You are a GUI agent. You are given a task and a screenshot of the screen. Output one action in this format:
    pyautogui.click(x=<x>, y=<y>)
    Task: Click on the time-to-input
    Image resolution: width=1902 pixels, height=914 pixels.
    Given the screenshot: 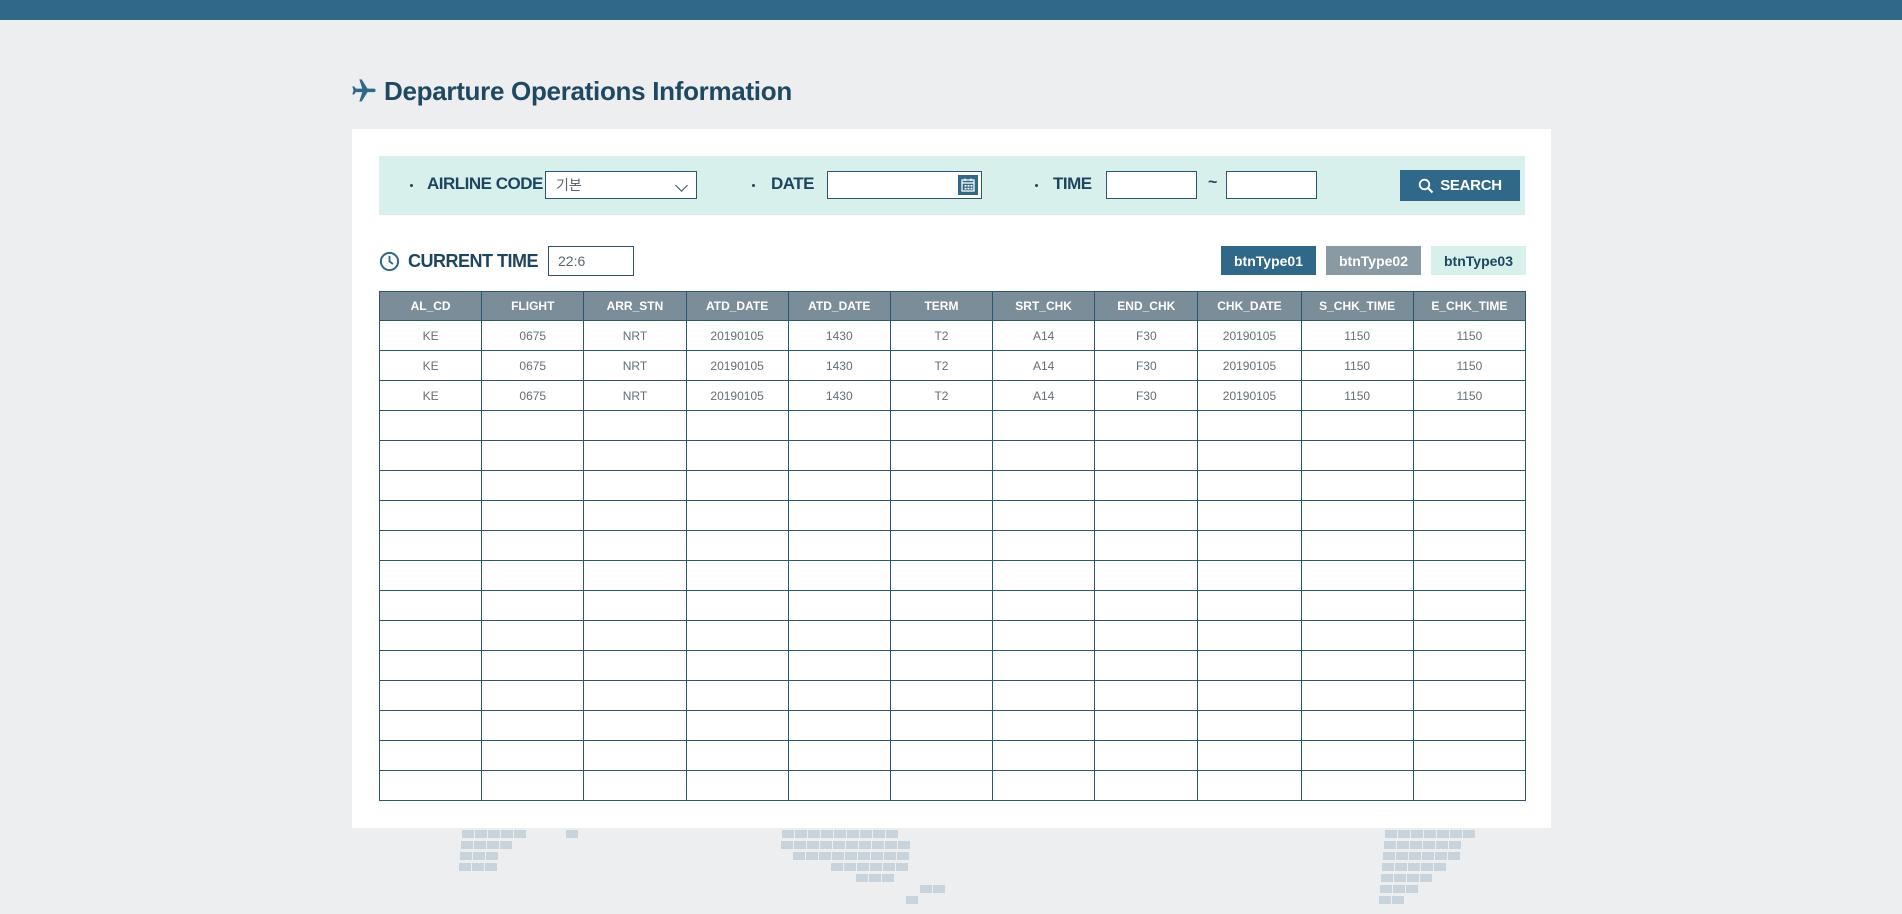 What is the action you would take?
    pyautogui.click(x=1271, y=185)
    